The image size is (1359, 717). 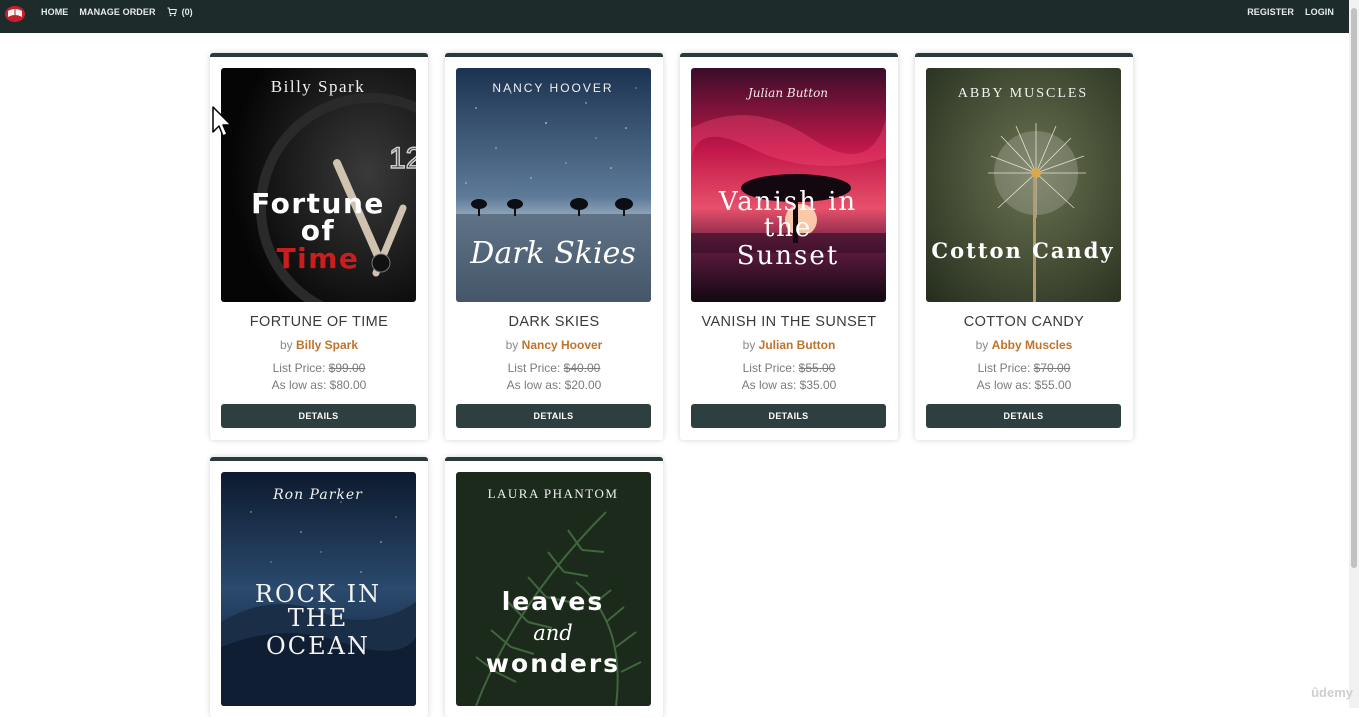 What do you see at coordinates (562, 345) in the screenshot?
I see `author-name: Nancy Hoover` at bounding box center [562, 345].